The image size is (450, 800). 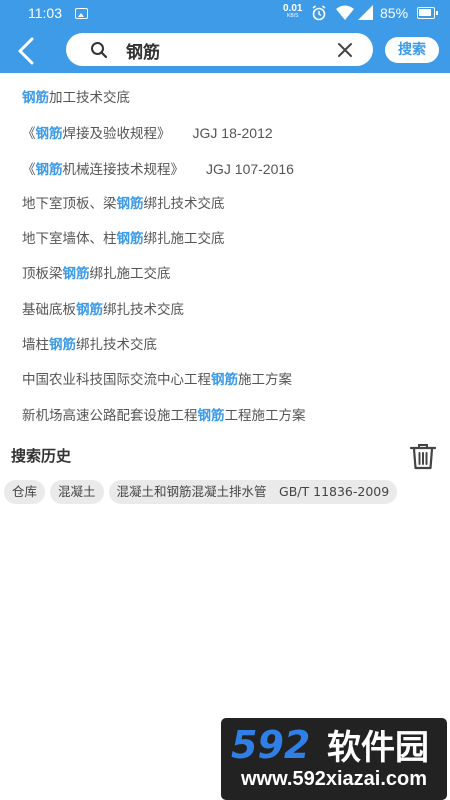 I want to click on suggestion-item: 《钢筋焊接及验收规程》 JGJ 18-2012, so click(x=225, y=133).